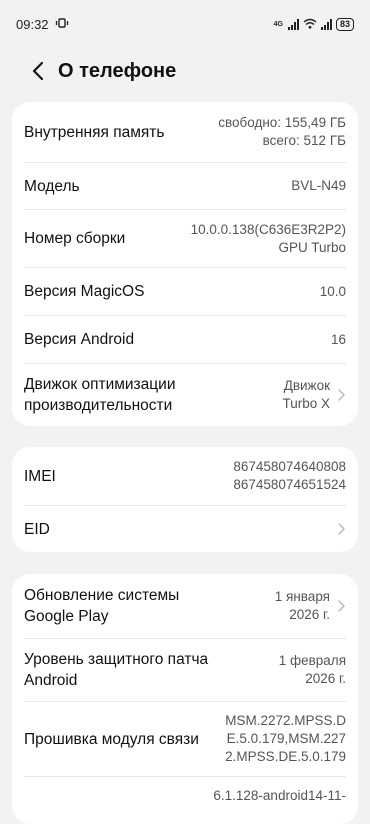  Describe the element at coordinates (338, 339) in the screenshot. I see `android-version-value: 16` at that location.